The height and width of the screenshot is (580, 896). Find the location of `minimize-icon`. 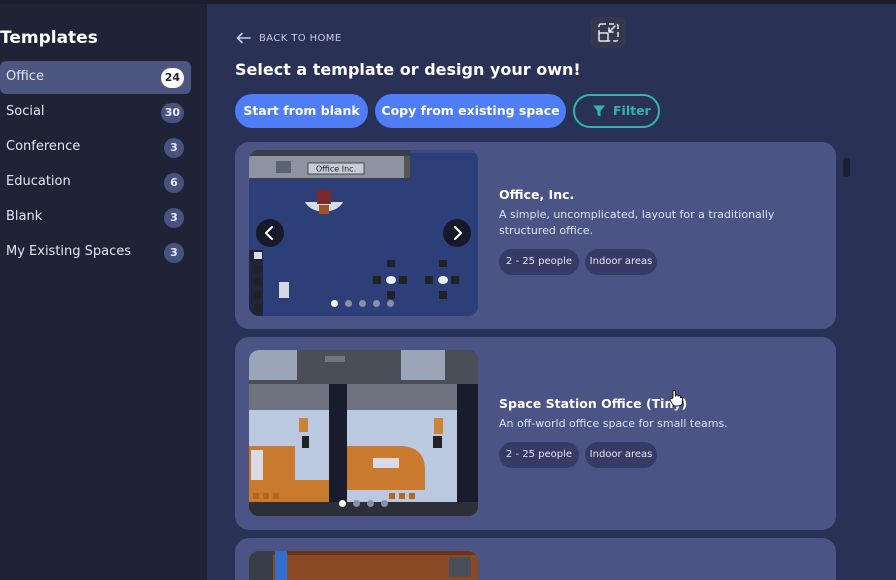

minimize-icon is located at coordinates (608, 32).